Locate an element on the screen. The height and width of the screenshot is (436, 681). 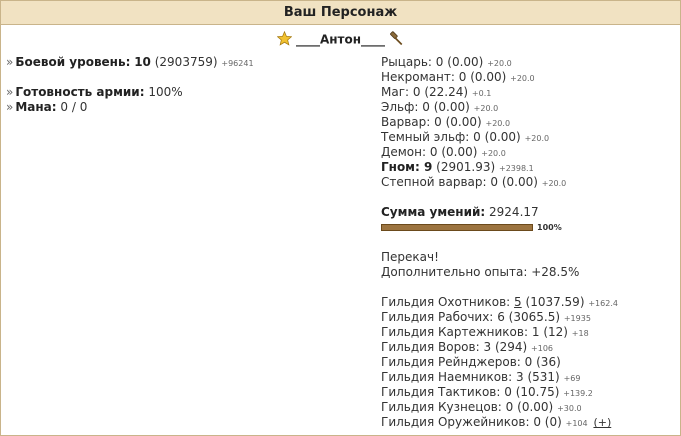
skills-progress-label: 100% is located at coordinates (549, 227).